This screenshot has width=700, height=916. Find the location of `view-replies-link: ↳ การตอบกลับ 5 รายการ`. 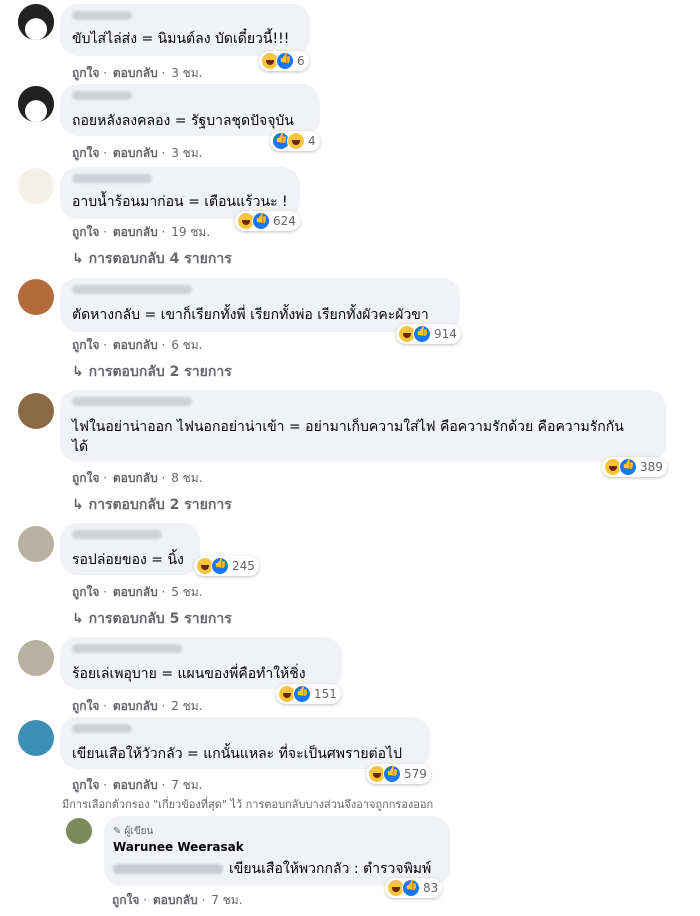

view-replies-link: ↳ การตอบกลับ 5 รายการ is located at coordinates (152, 619).